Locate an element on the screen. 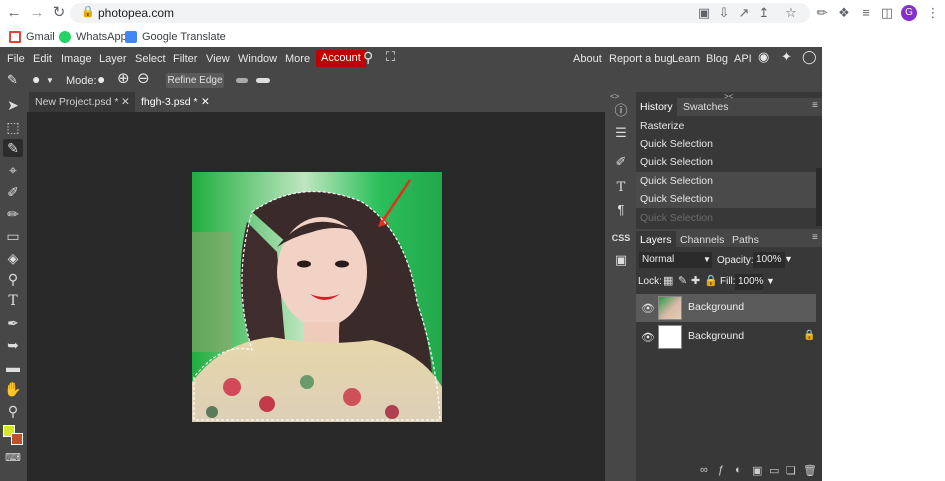 The image size is (945, 481). eraser-tool-icon: ▭ is located at coordinates (13, 236).